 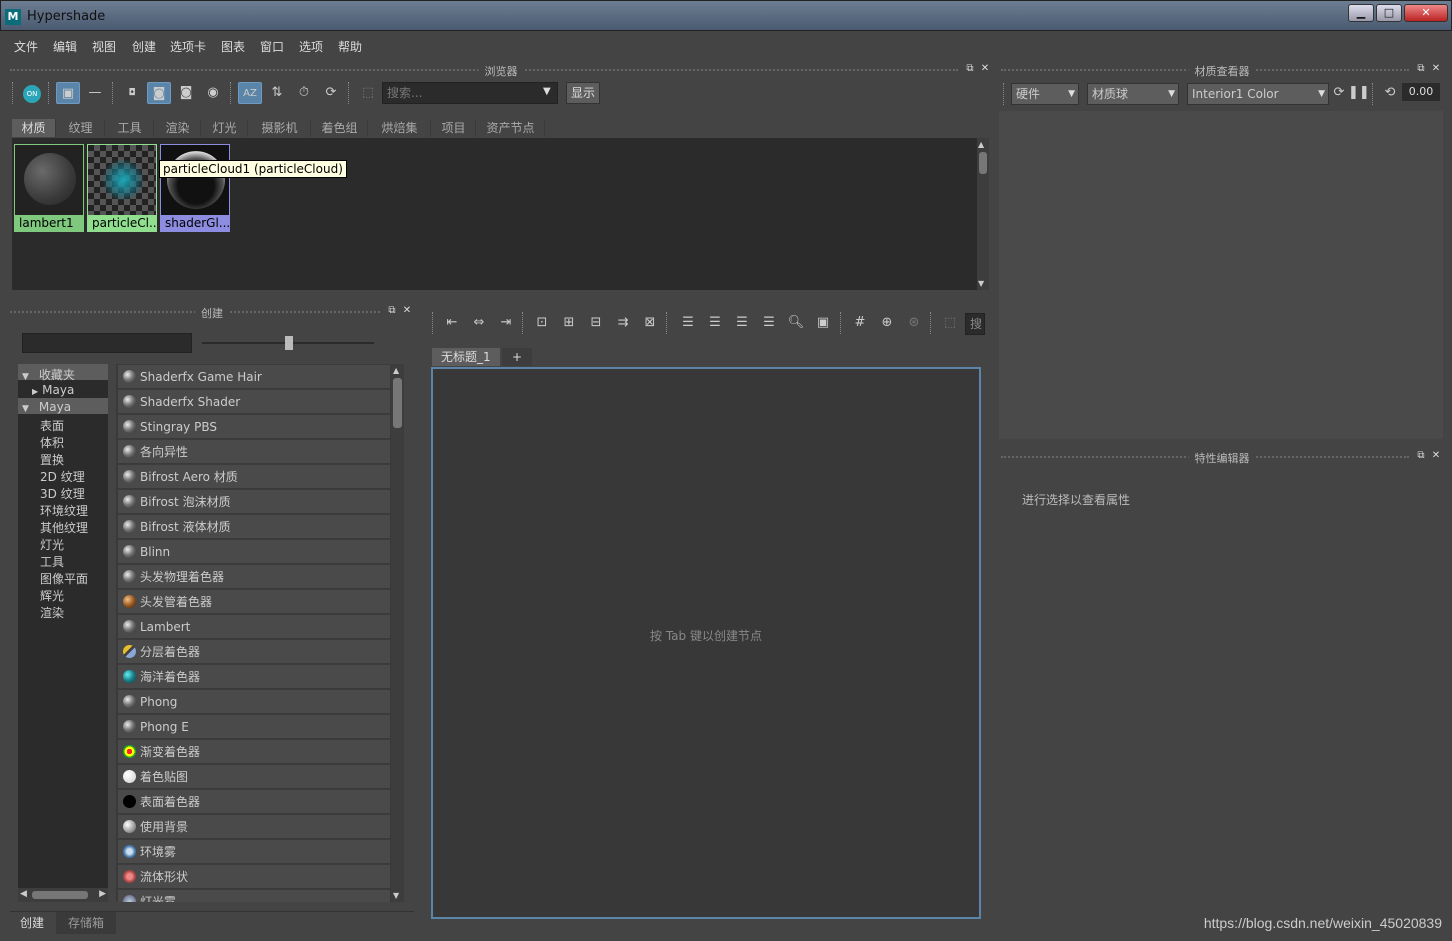 I want to click on tab-rendering: 渲染, so click(x=178, y=128).